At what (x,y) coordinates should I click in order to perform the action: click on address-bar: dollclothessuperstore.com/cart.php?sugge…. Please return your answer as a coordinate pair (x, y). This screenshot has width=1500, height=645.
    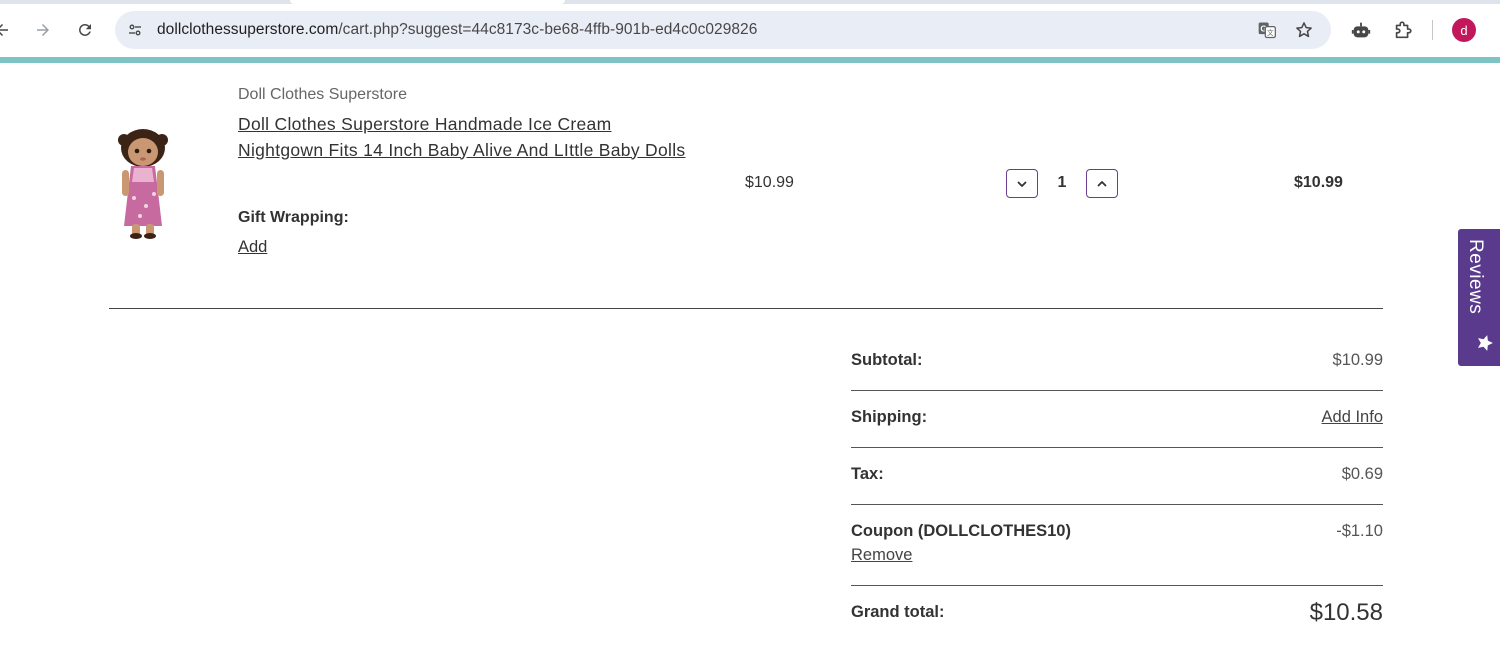
    Looking at the image, I should click on (723, 30).